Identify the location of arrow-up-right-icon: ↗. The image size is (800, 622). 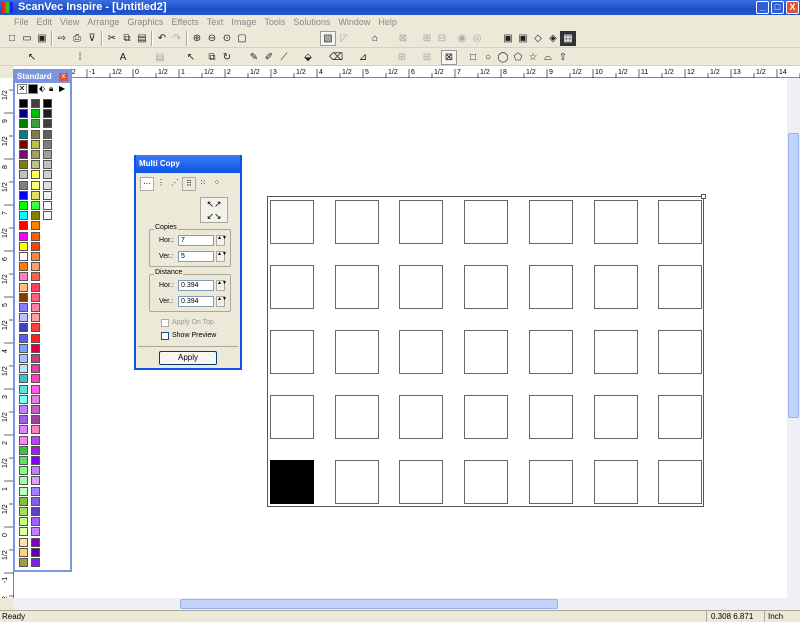
(218, 204).